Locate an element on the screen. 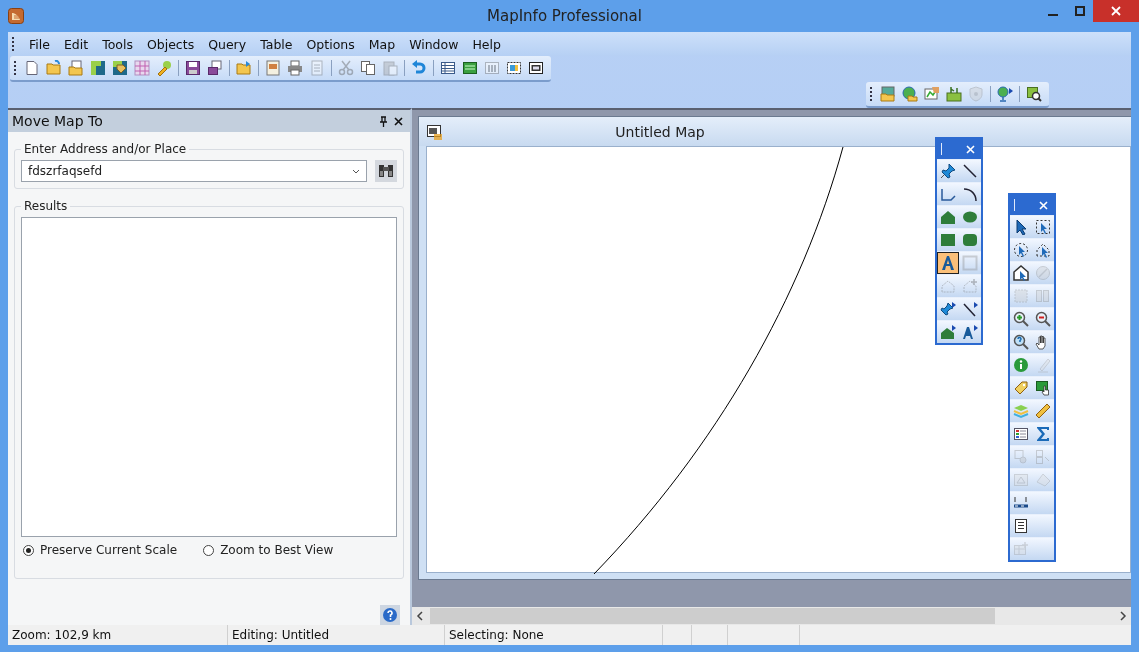  help-button is located at coordinates (390, 615).